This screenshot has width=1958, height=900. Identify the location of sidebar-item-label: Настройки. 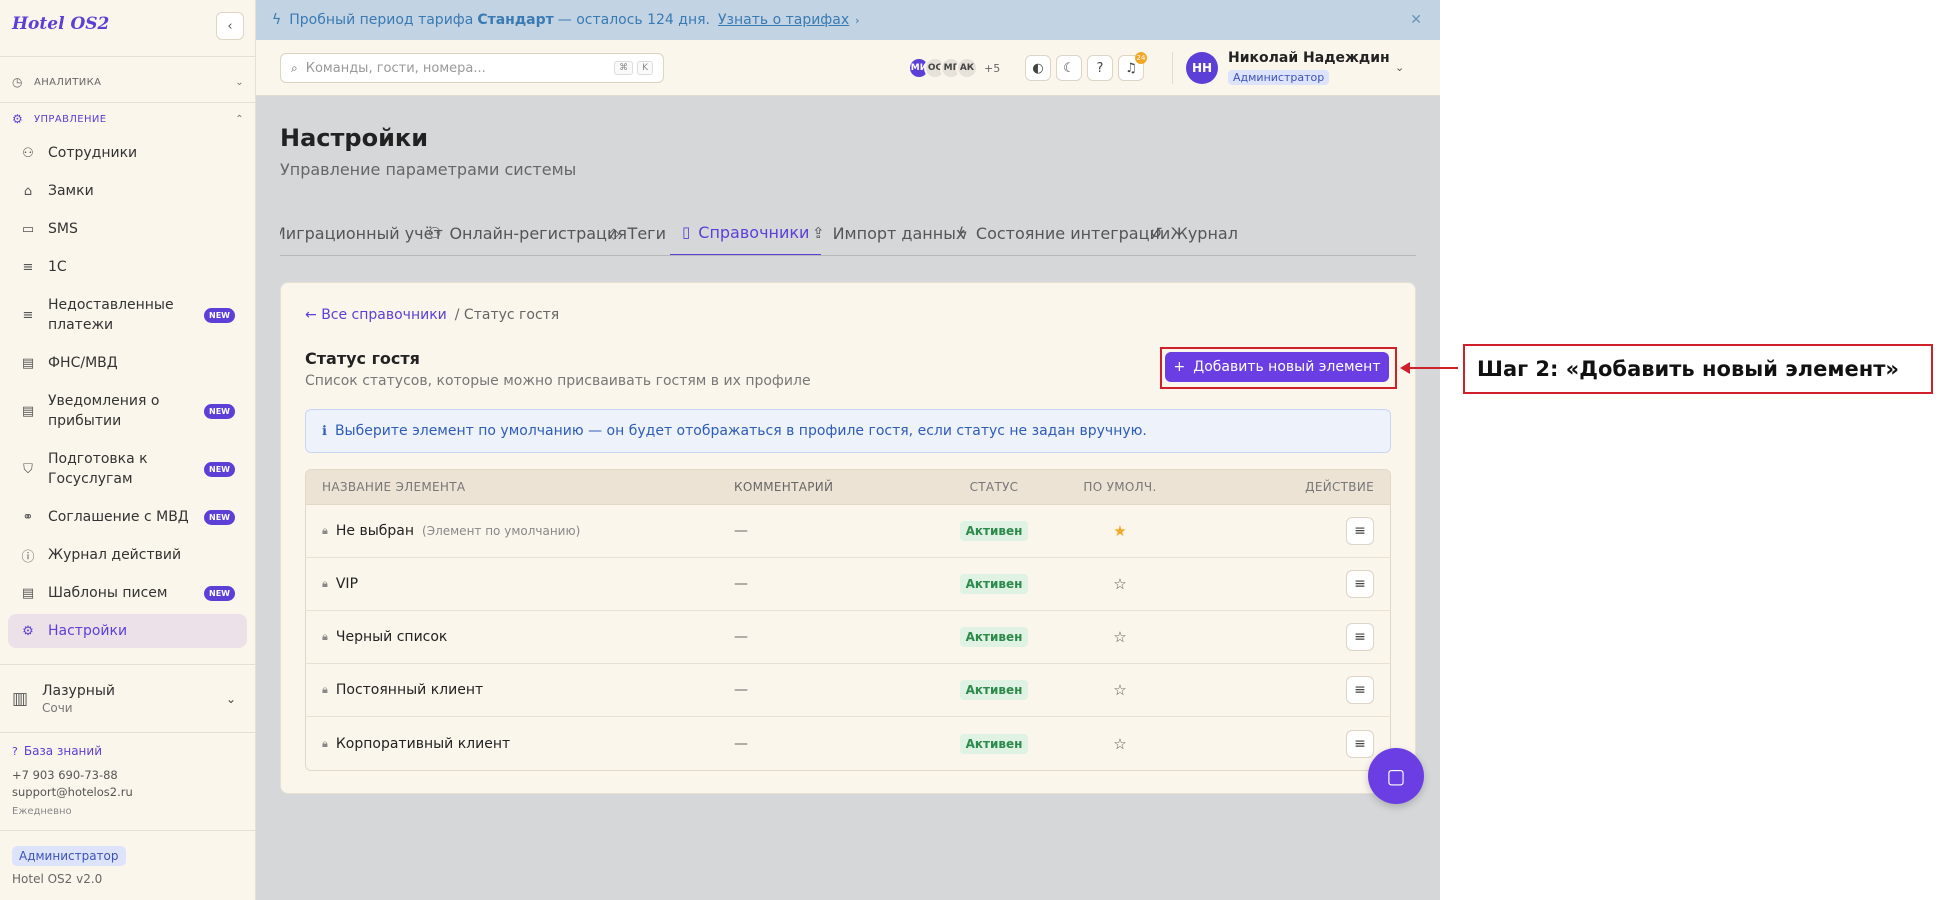
(88, 631).